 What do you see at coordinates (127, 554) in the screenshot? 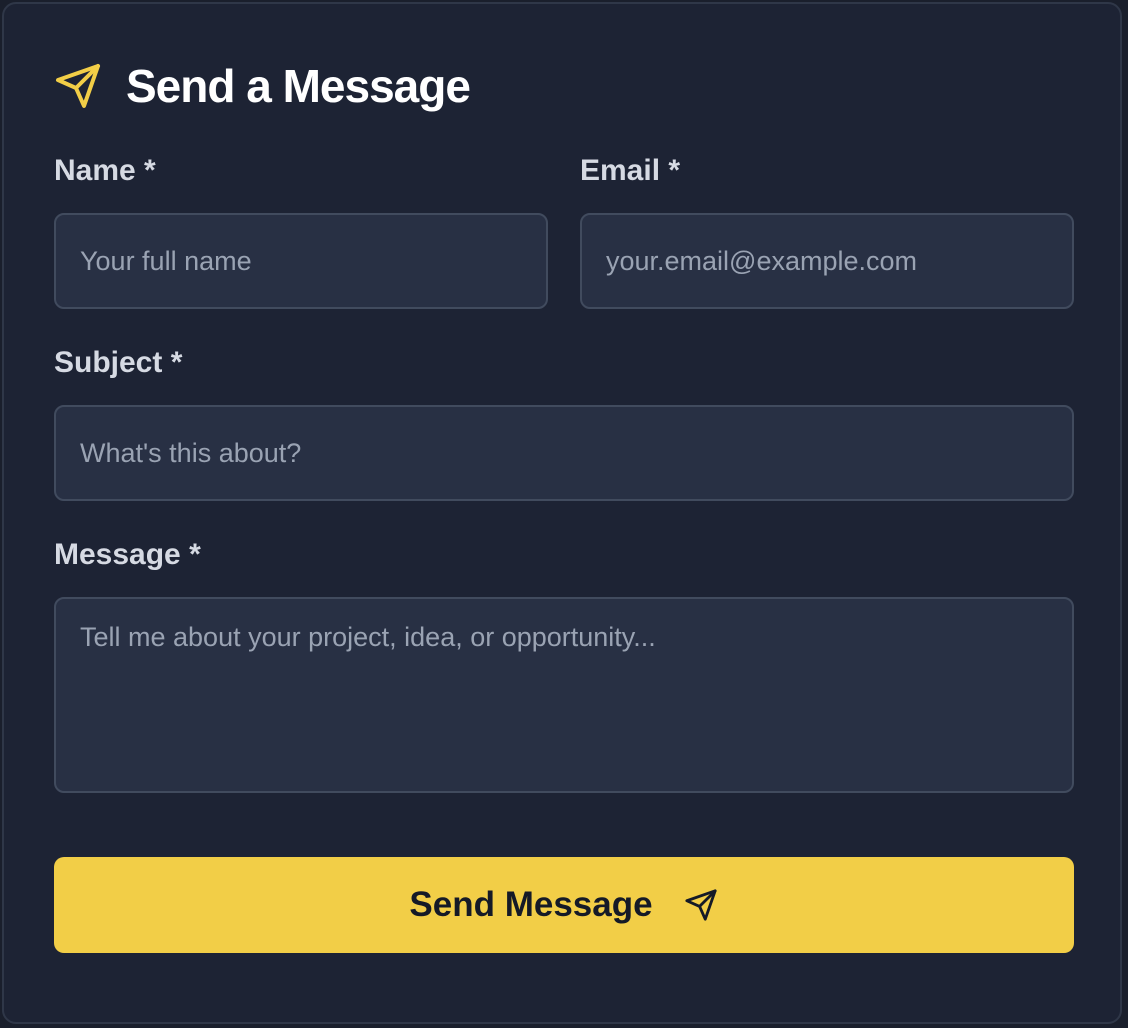
I see `message-label: Message *` at bounding box center [127, 554].